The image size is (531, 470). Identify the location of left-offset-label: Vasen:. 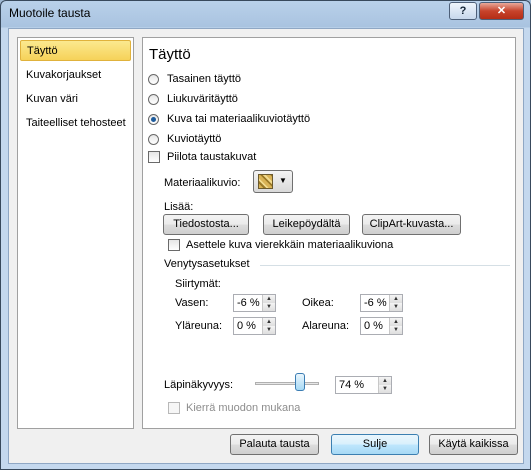
(192, 303).